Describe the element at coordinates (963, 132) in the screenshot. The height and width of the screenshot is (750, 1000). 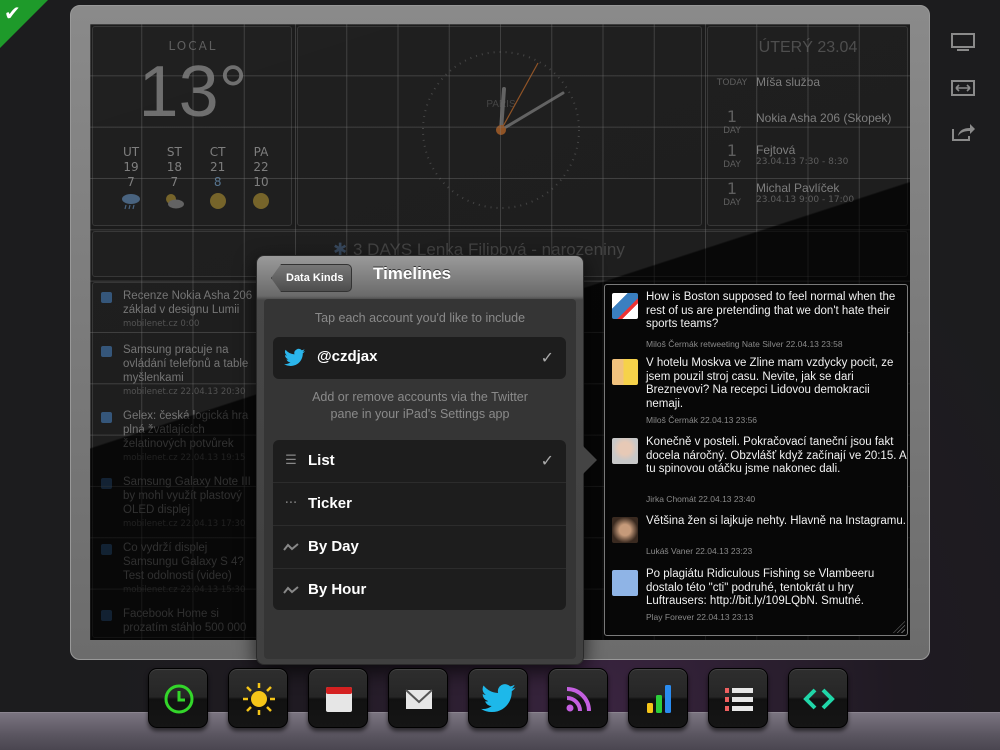
I see `share-icon` at that location.